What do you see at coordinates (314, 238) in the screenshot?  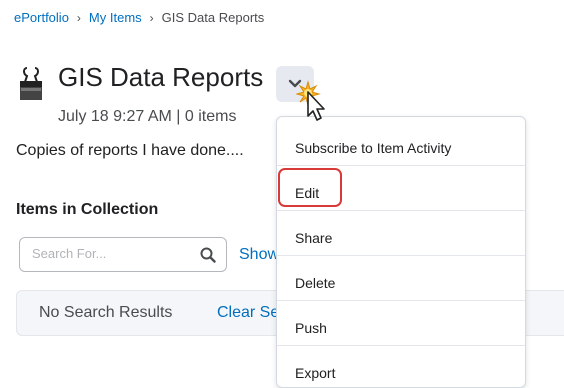 I see `menu-item-label: Share` at bounding box center [314, 238].